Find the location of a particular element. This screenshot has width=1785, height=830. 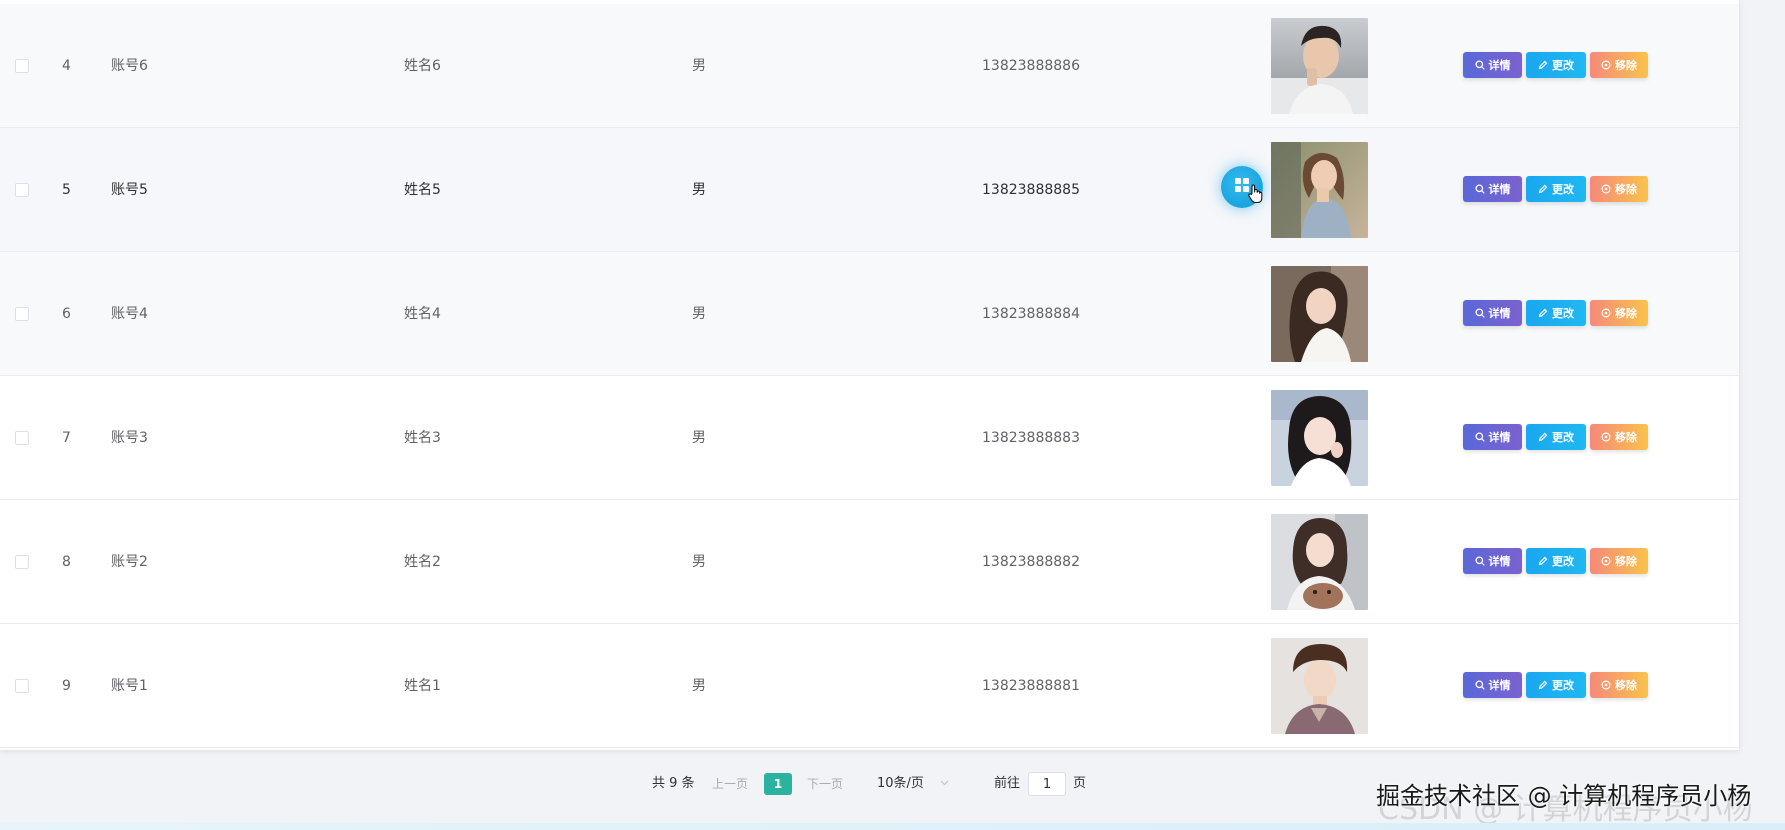

row-account: 账号2 is located at coordinates (129, 561).